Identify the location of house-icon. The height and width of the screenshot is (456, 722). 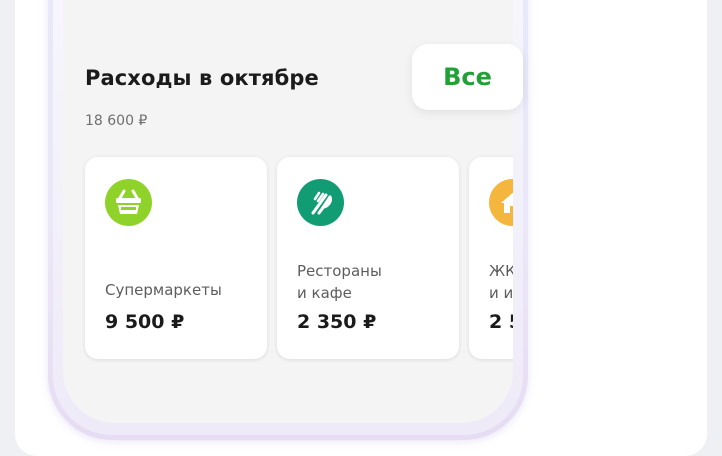
(501, 202).